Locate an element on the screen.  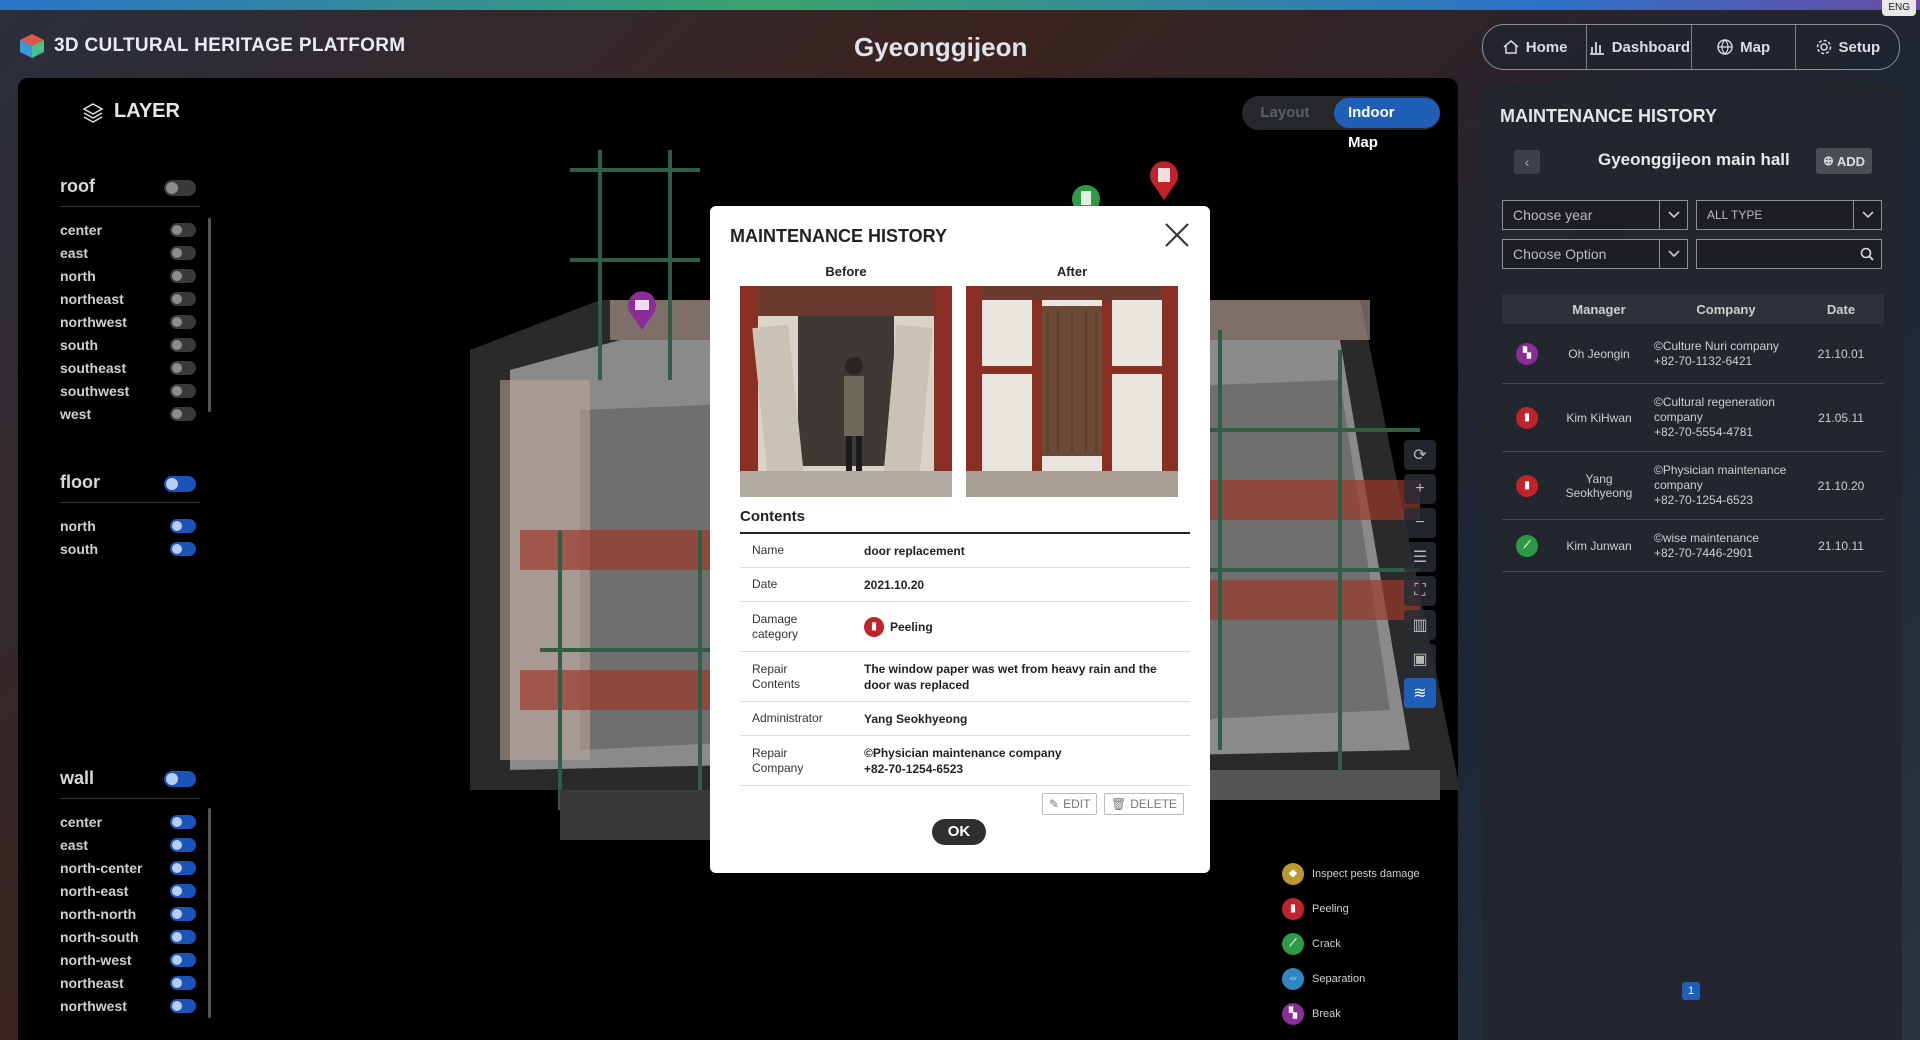
legend-item: ◆ Inspect pests damage is located at coordinates (1351, 873).